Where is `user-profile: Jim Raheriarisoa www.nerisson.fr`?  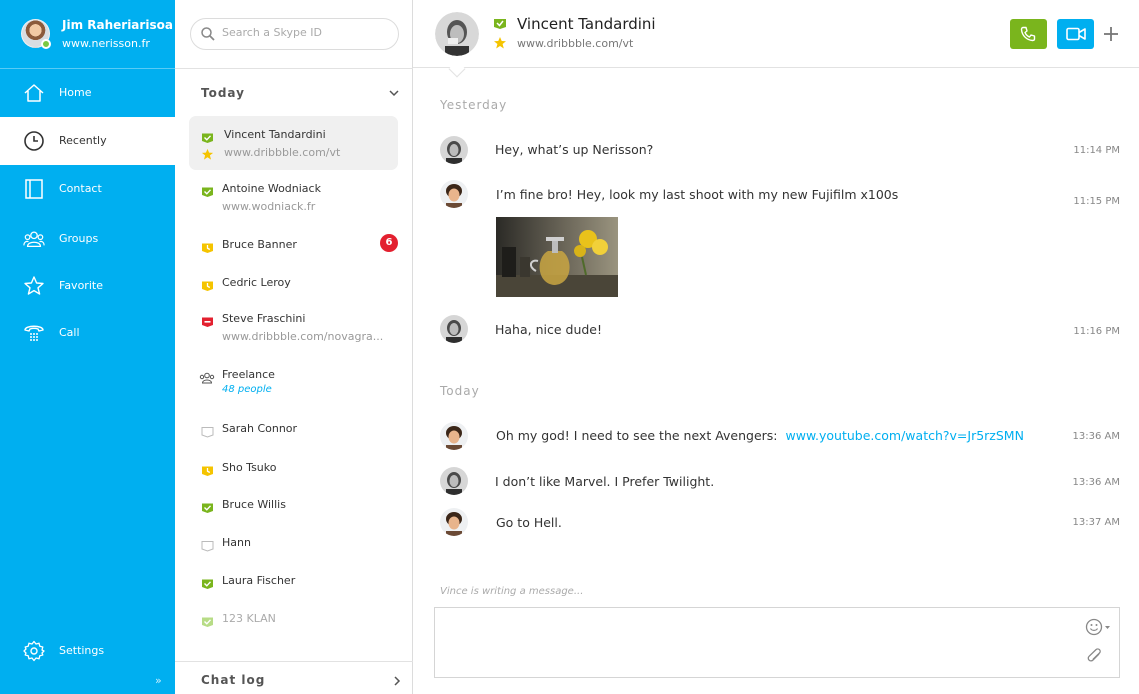 user-profile: Jim Raheriarisoa www.nerisson.fr is located at coordinates (87, 34).